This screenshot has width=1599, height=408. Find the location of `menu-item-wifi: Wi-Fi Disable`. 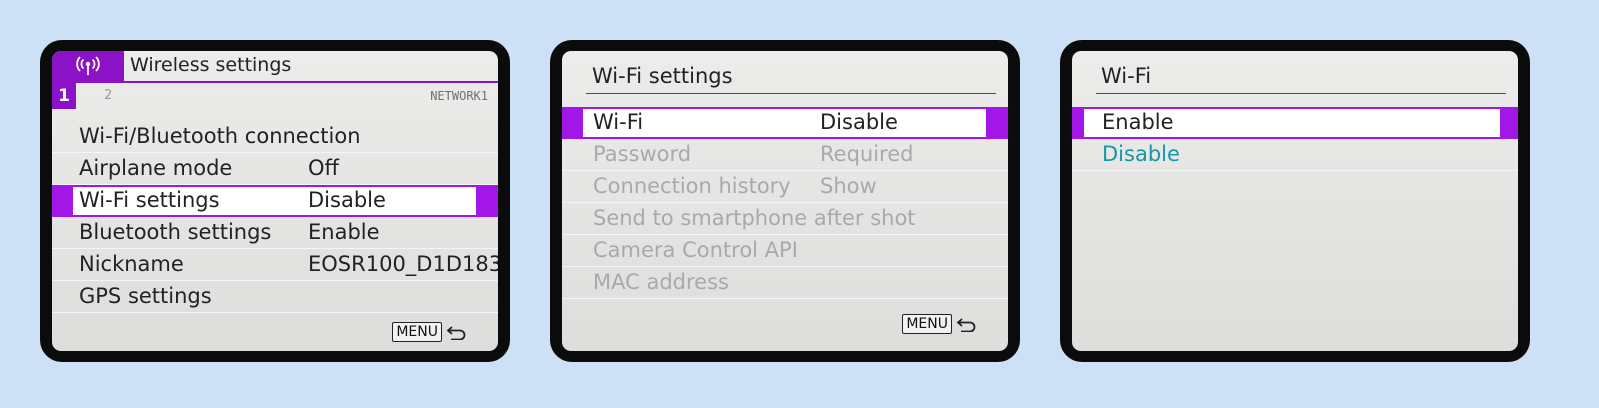

menu-item-wifi: Wi-Fi Disable is located at coordinates (785, 123).